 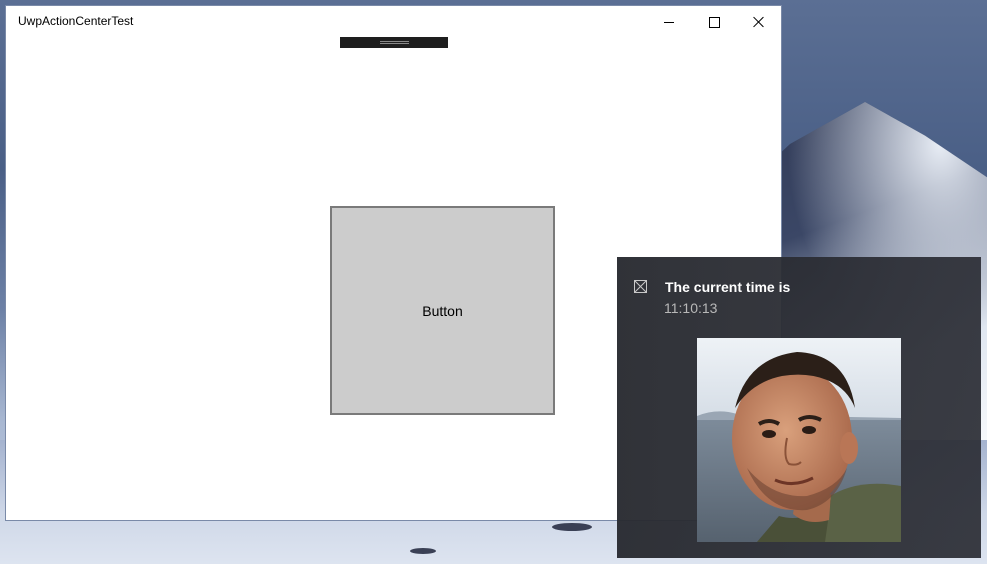 I want to click on main-button: Button, so click(x=442, y=310).